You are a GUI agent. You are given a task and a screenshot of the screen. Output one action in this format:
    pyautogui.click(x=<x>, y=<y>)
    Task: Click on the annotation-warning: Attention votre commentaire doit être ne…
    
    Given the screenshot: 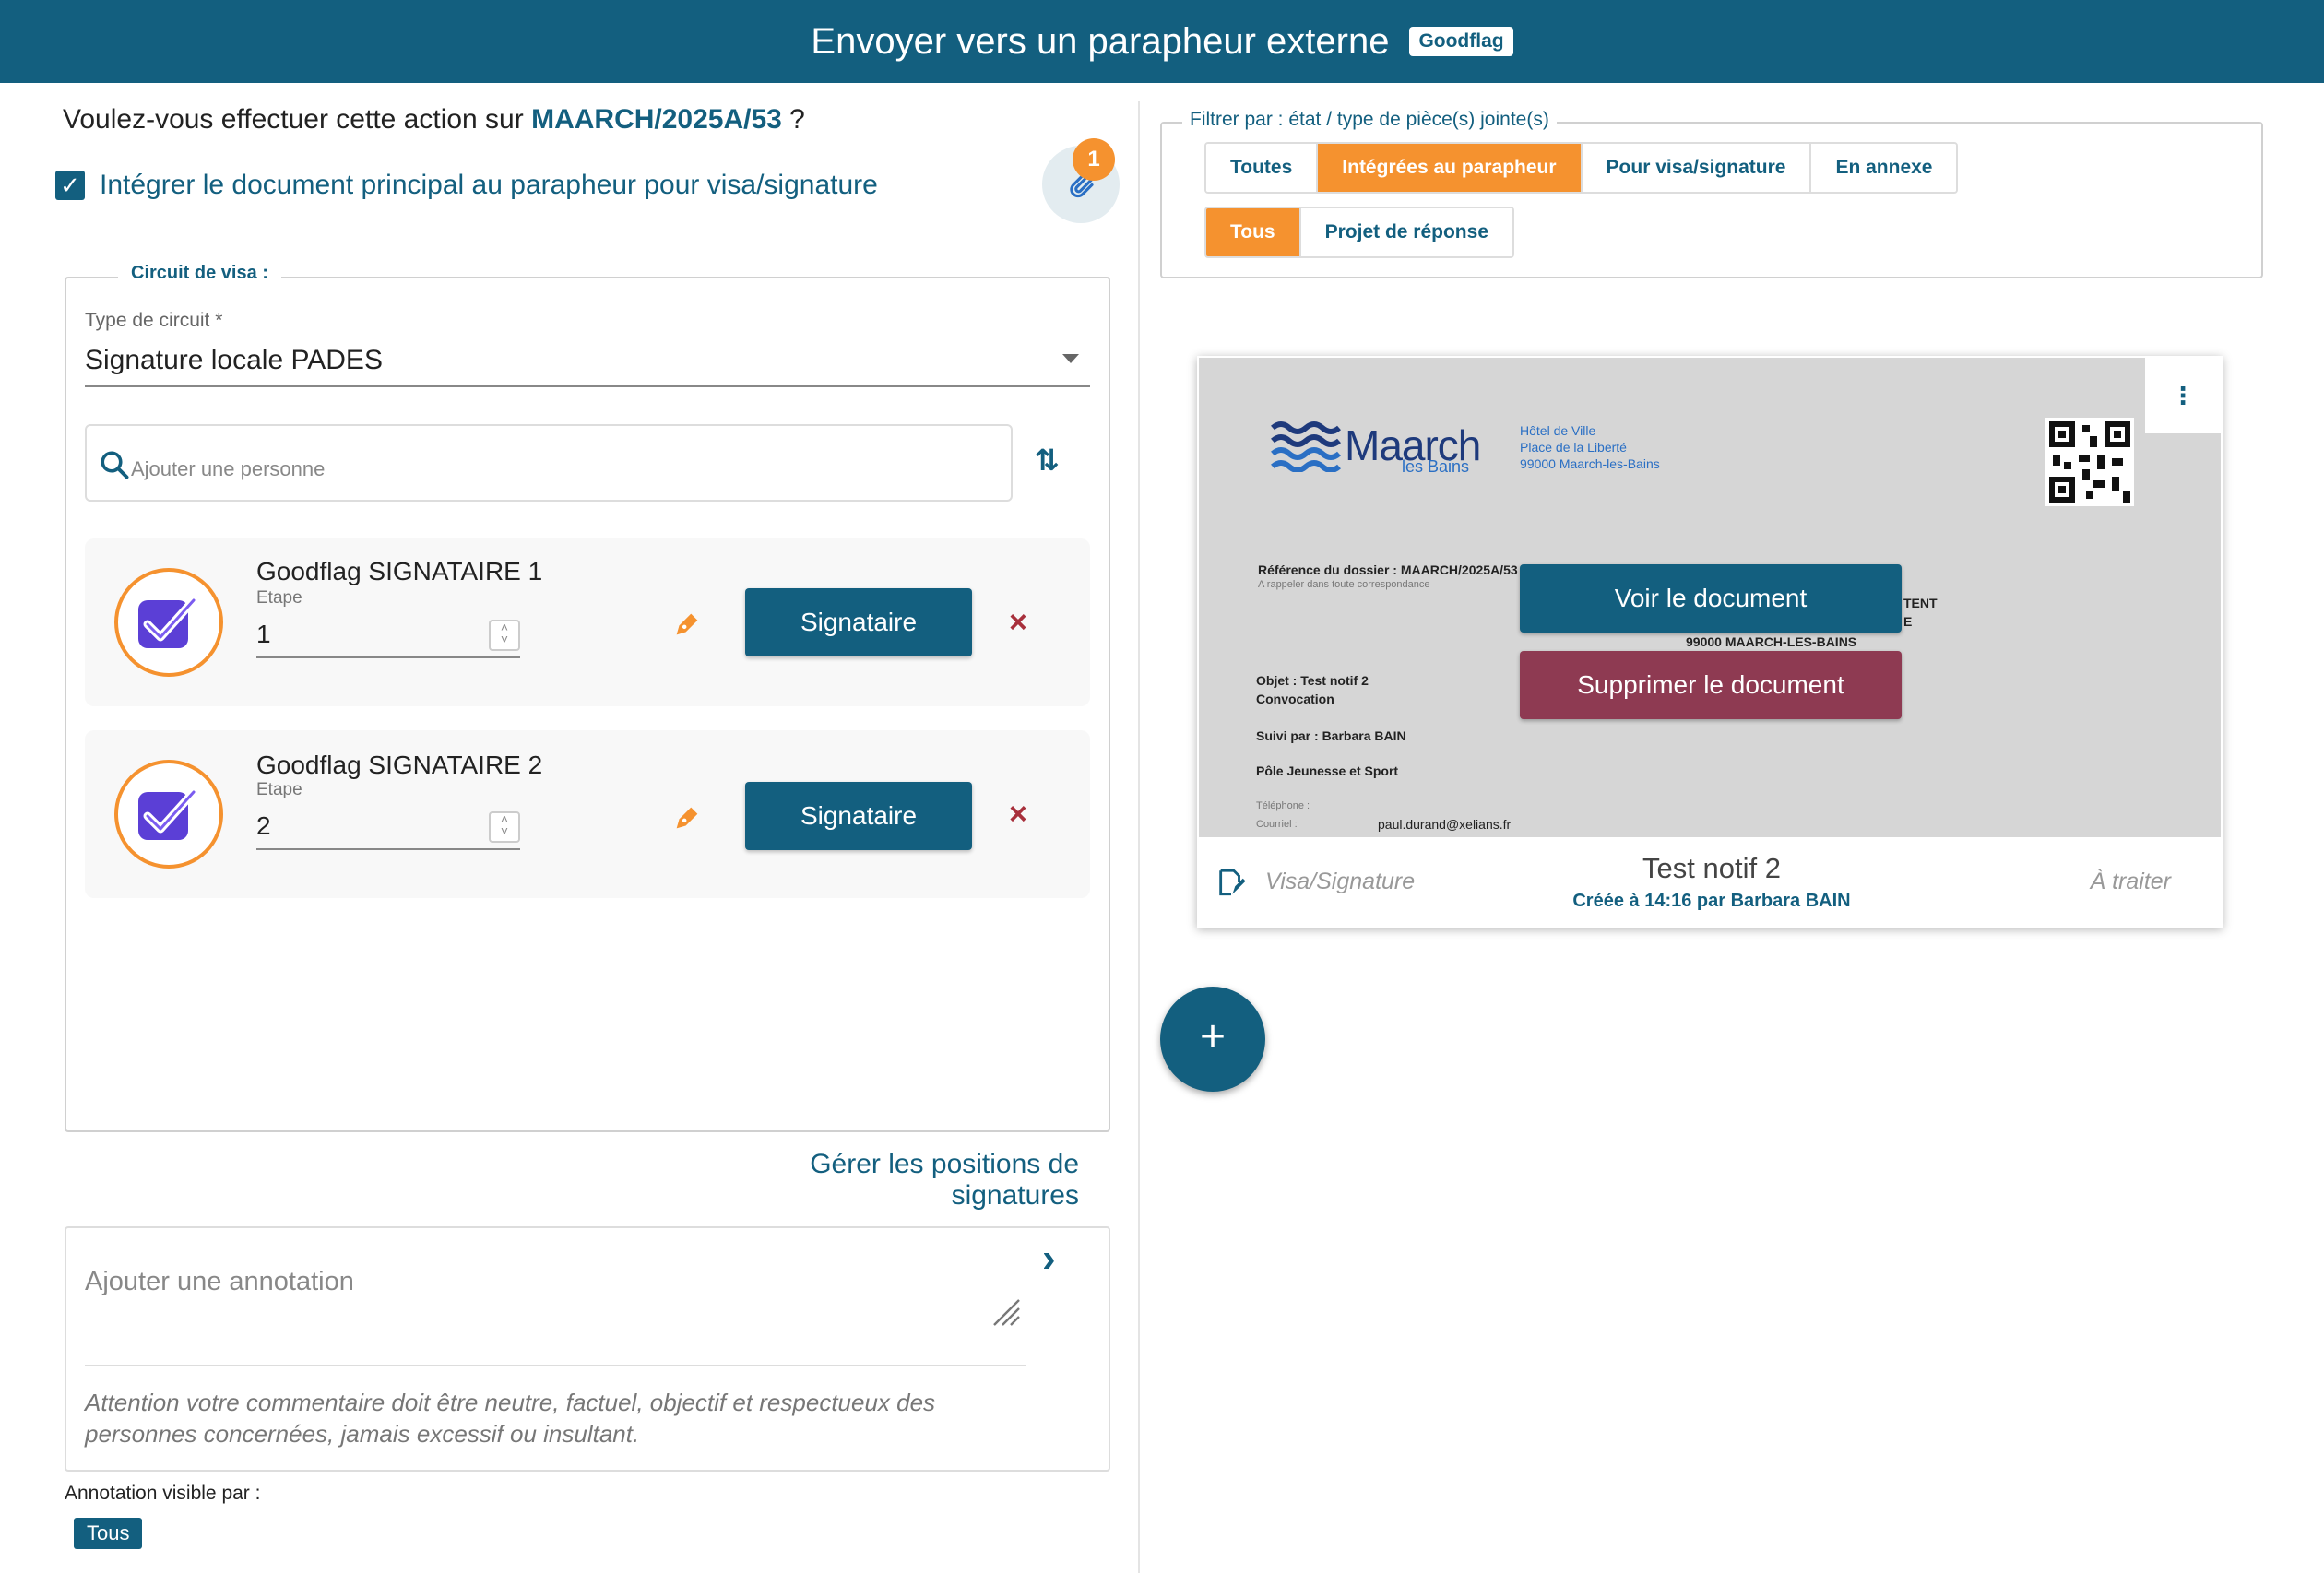 What is the action you would take?
    pyautogui.click(x=511, y=1418)
    